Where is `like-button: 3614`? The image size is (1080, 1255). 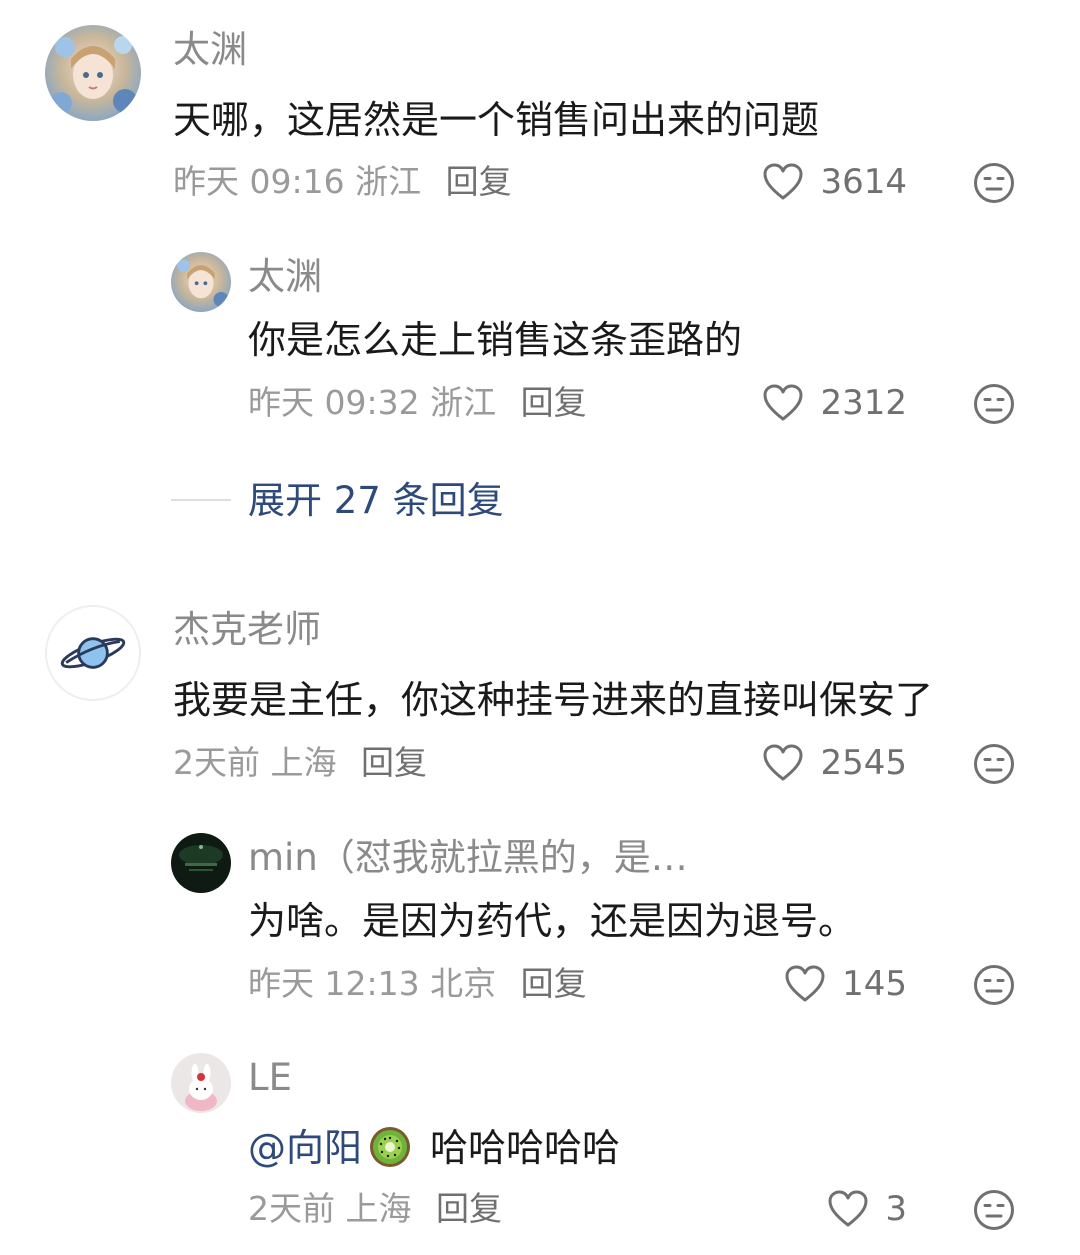 like-button: 3614 is located at coordinates (834, 182).